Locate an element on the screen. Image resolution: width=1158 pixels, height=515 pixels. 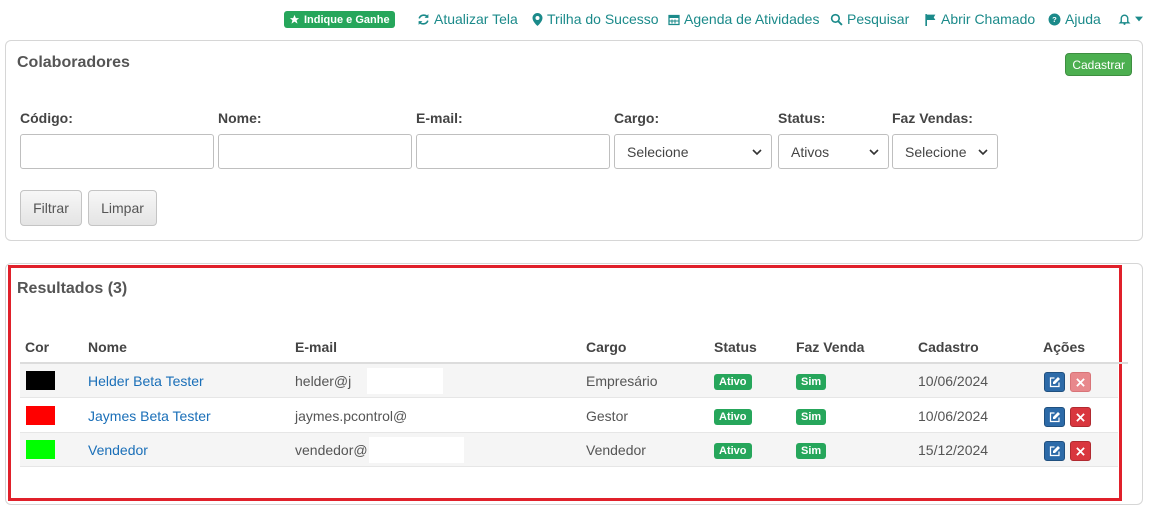
email-cell: jaymes.pcontrol@ is located at coordinates (351, 416).